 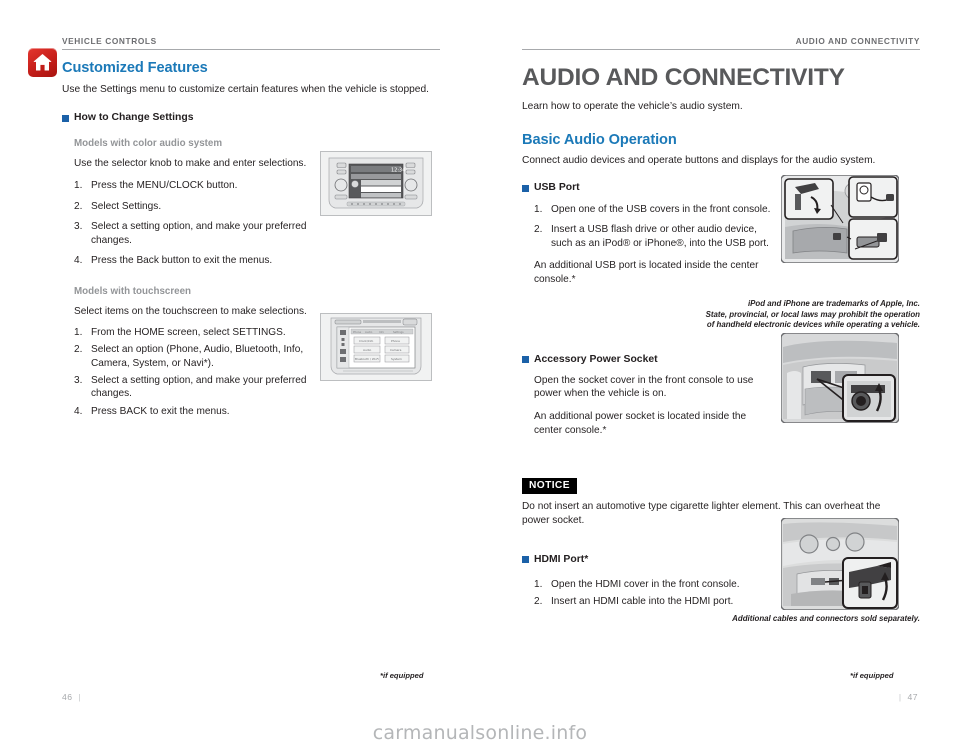 What do you see at coordinates (367, 359) in the screenshot?
I see `svg-text: Bluetooth / Wi-Fi` at bounding box center [367, 359].